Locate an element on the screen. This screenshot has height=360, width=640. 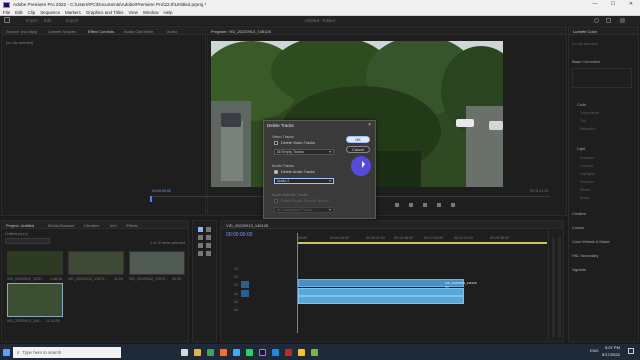
section-color-wheels: Color Wheels & Match is located at coordinates (591, 242).